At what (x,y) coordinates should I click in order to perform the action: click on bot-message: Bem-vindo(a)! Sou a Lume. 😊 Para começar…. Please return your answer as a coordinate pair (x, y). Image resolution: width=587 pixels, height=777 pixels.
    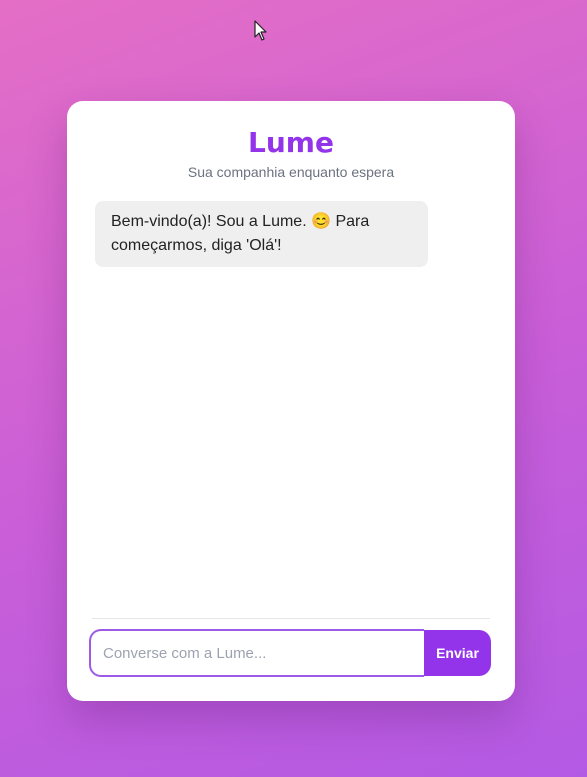
    Looking at the image, I should click on (261, 234).